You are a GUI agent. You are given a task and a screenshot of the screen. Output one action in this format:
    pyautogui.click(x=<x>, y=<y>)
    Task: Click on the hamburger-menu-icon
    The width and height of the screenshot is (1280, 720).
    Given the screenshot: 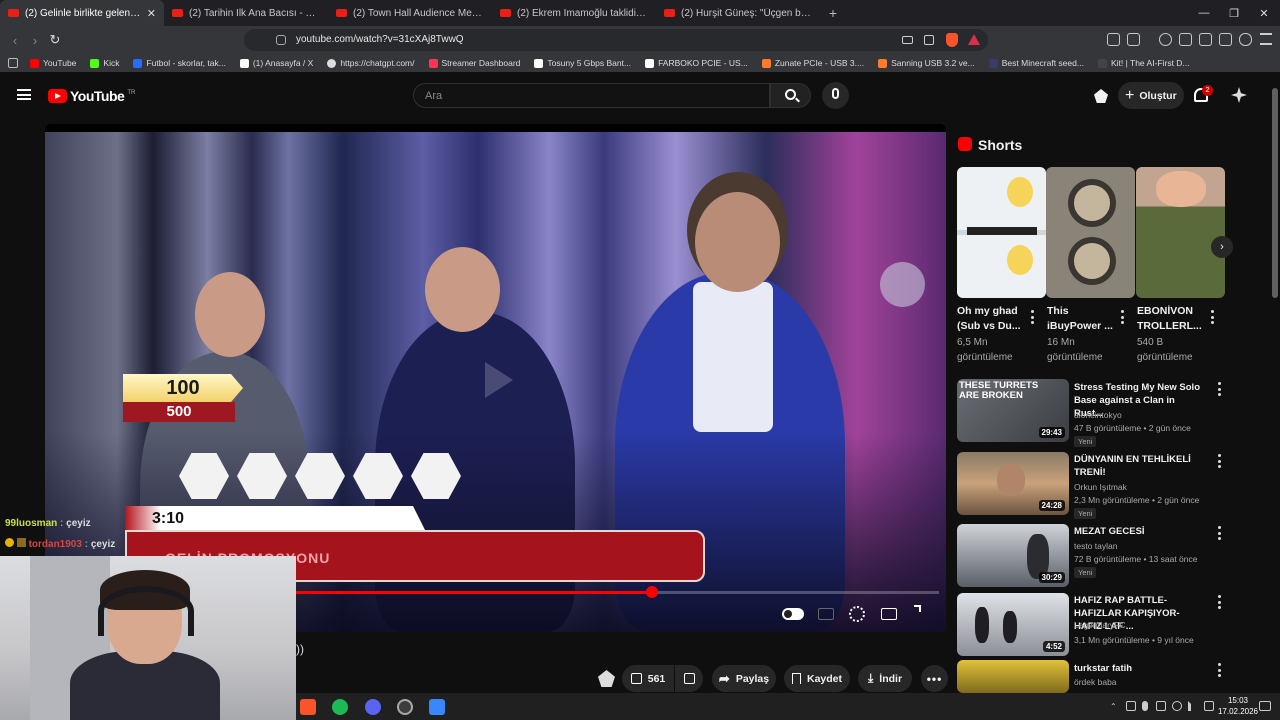 What is the action you would take?
    pyautogui.click(x=24, y=94)
    